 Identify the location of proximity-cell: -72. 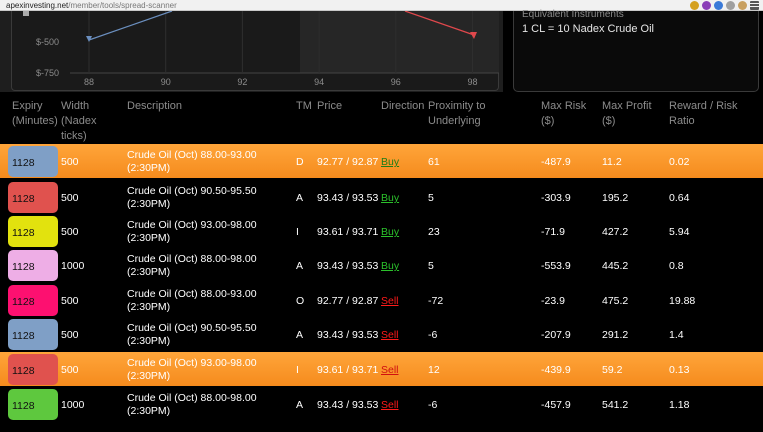
(436, 301).